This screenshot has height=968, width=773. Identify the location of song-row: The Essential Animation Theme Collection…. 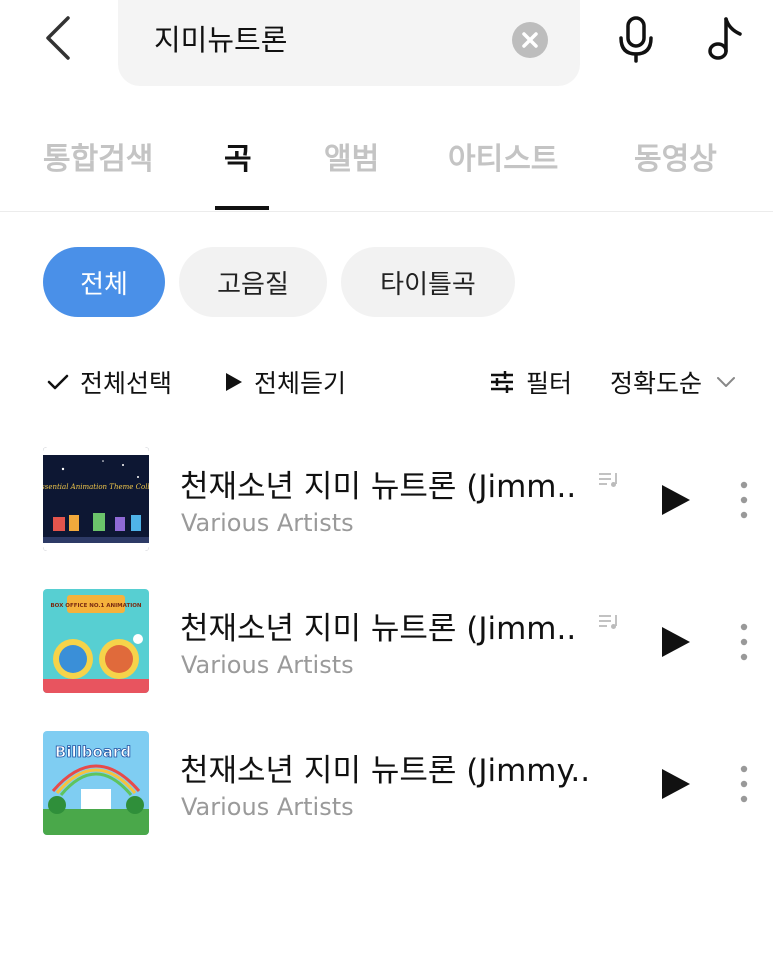
(386, 502).